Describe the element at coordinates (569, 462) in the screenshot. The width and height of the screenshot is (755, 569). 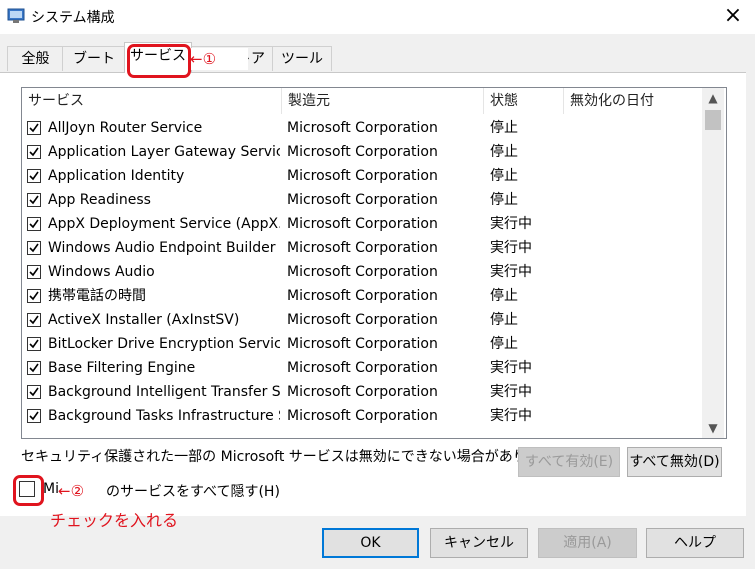
I see `enable-all-button: すべて有効(E)` at that location.